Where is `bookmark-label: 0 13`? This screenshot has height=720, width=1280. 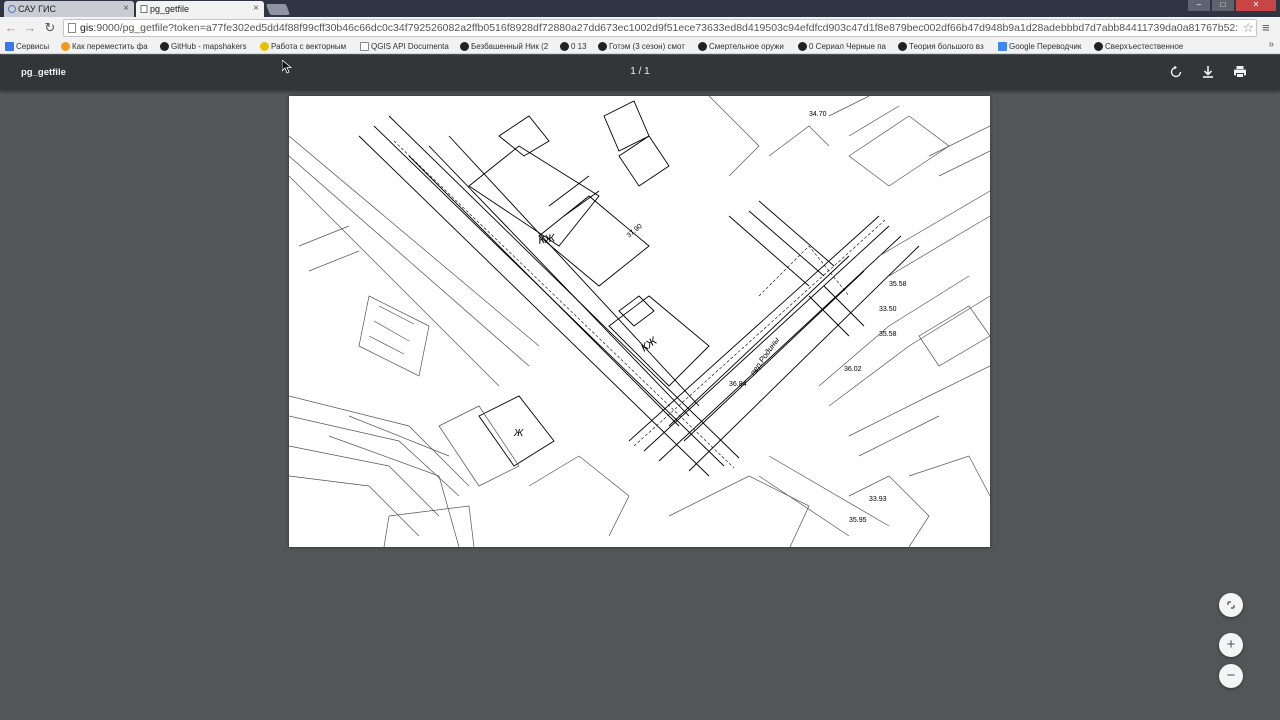 bookmark-label: 0 13 is located at coordinates (579, 46).